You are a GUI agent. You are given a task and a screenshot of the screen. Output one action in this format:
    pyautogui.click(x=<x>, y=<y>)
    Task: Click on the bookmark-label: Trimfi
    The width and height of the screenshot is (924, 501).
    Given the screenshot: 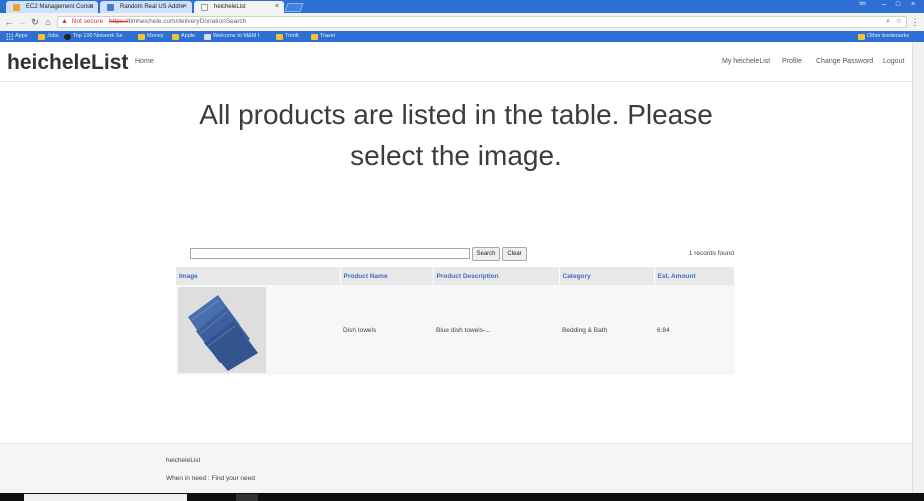 What is the action you would take?
    pyautogui.click(x=292, y=36)
    